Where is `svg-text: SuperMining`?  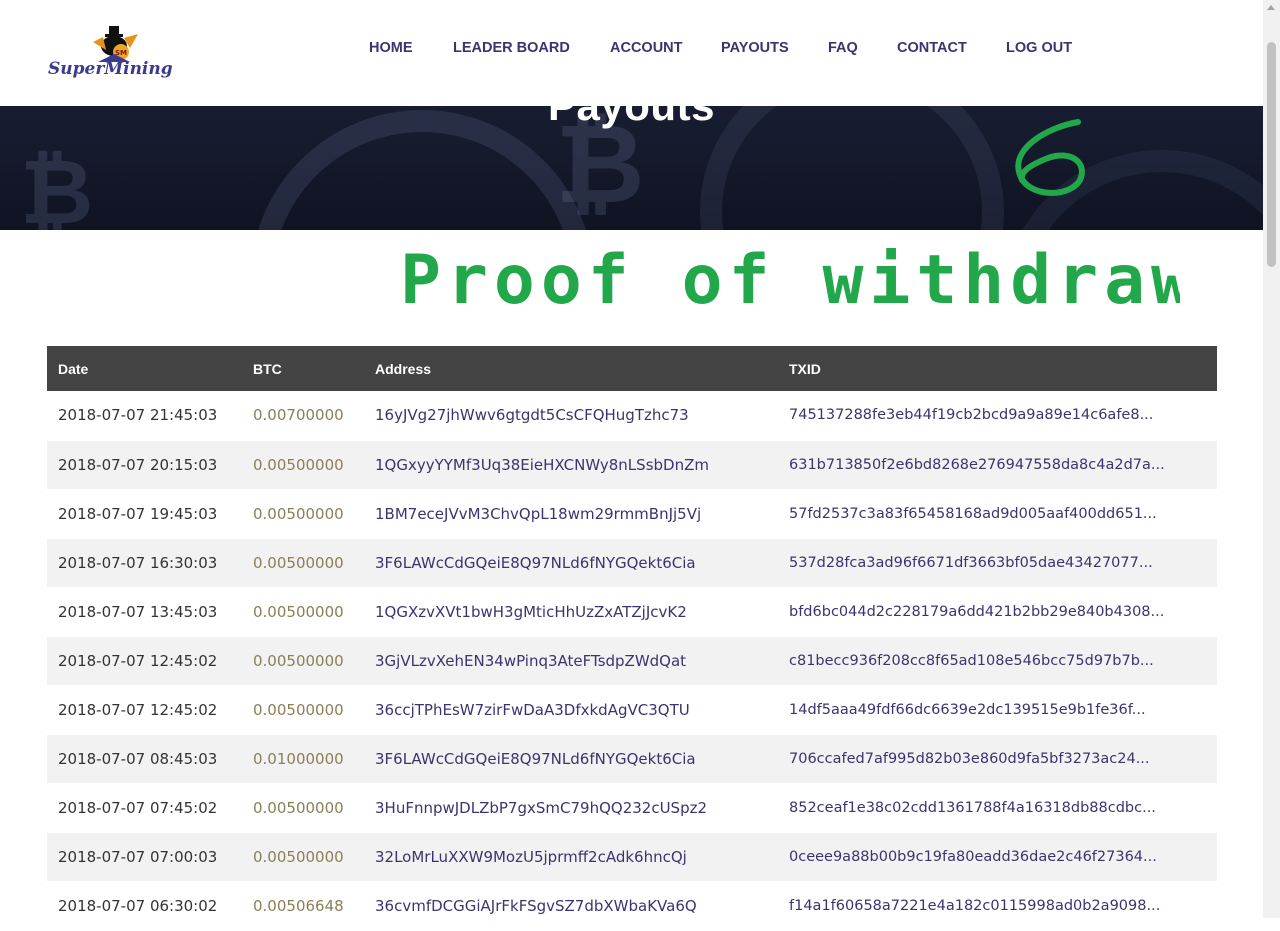
svg-text: SuperMining is located at coordinates (110, 69).